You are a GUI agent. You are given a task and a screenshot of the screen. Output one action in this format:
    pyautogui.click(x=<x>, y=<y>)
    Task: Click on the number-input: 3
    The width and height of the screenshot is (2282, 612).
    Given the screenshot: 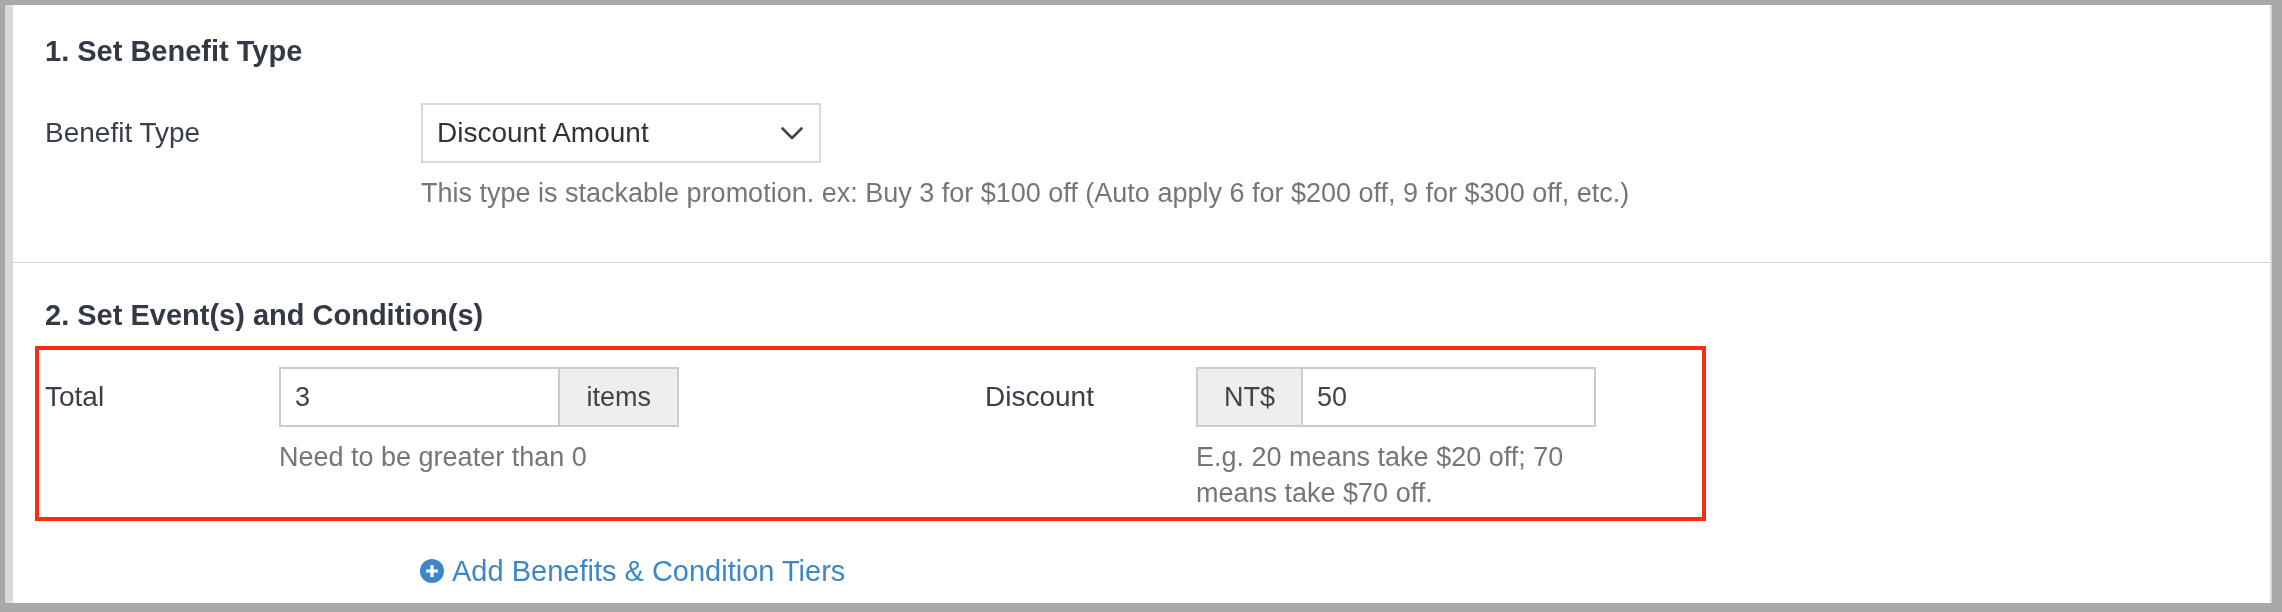 What is the action you would take?
    pyautogui.click(x=420, y=397)
    